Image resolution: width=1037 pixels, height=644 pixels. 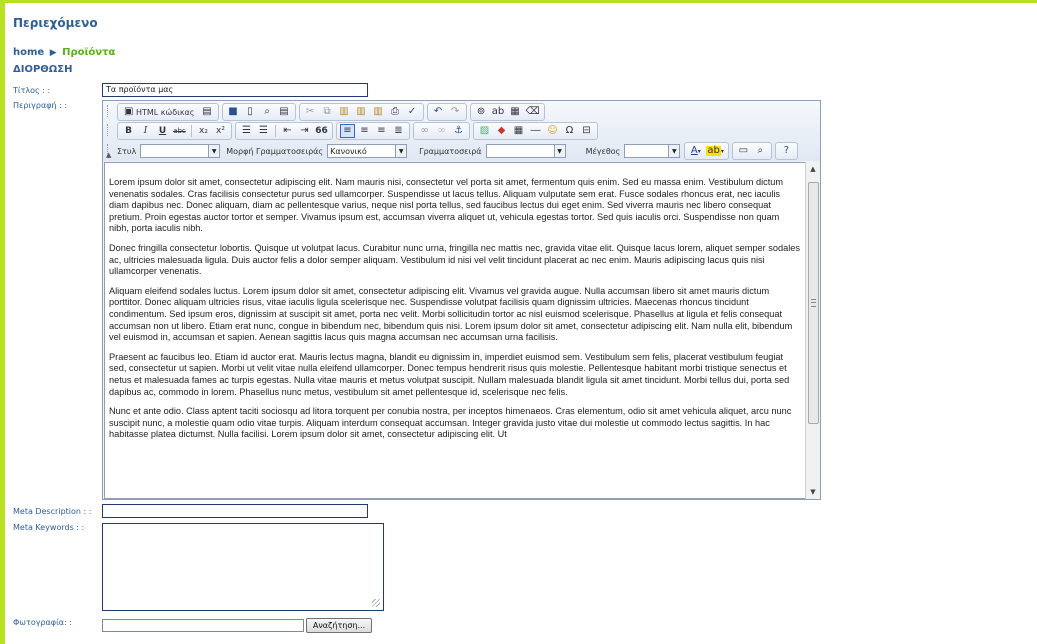 What do you see at coordinates (179, 131) in the screenshot?
I see `strike-button: abc` at bounding box center [179, 131].